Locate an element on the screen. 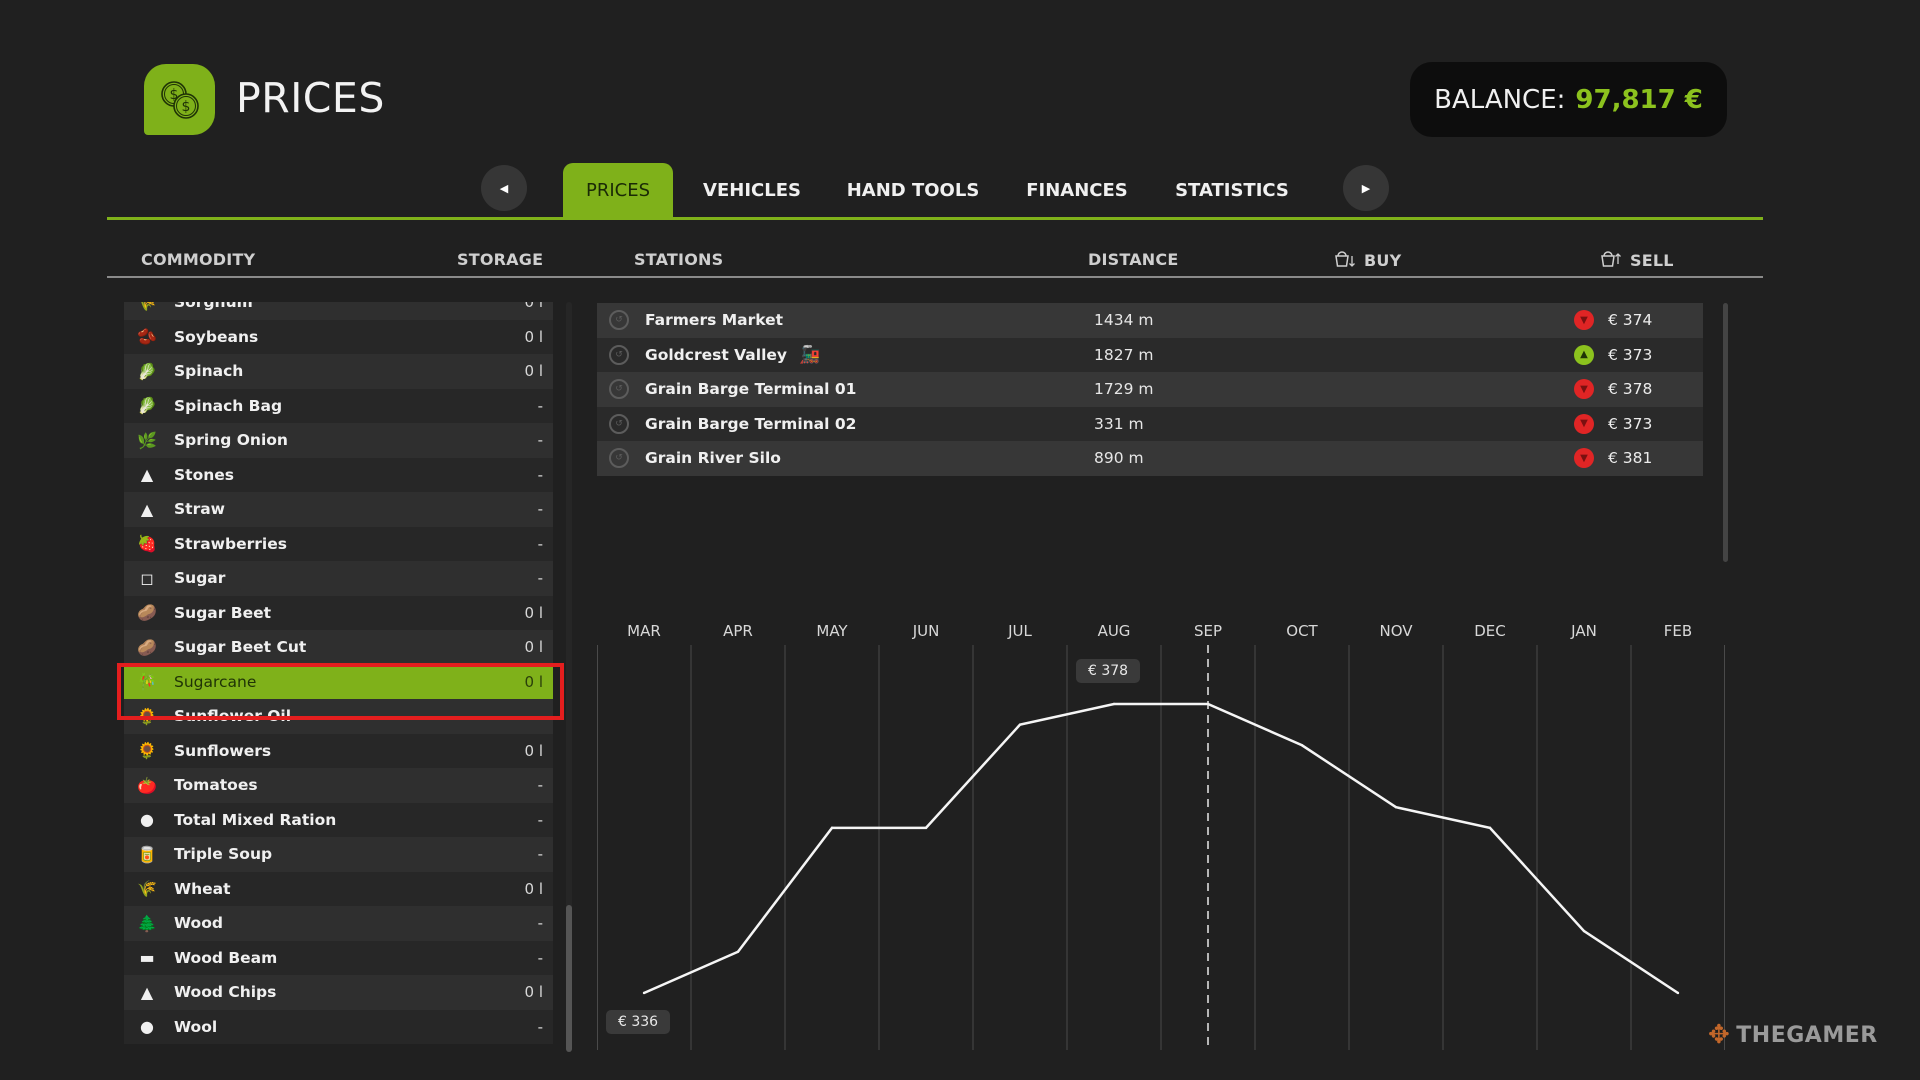 Image resolution: width=1920 pixels, height=1080 pixels. commodity-row-sugar-beet: 🥔 Sugar Beet 0 l is located at coordinates (338, 612).